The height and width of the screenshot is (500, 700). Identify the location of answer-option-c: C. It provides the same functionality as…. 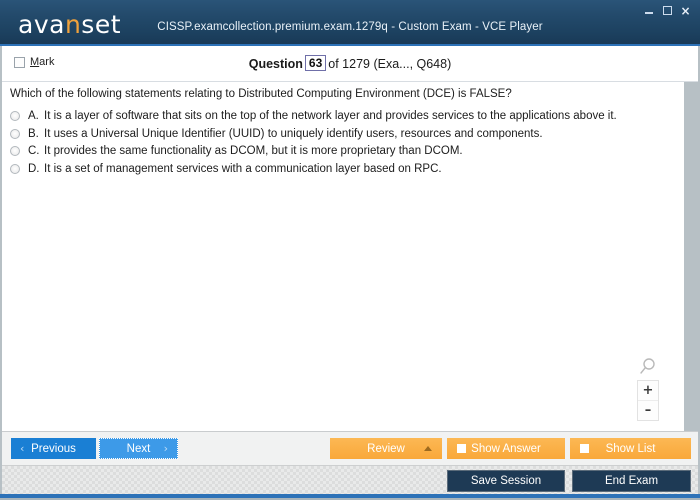
(342, 151).